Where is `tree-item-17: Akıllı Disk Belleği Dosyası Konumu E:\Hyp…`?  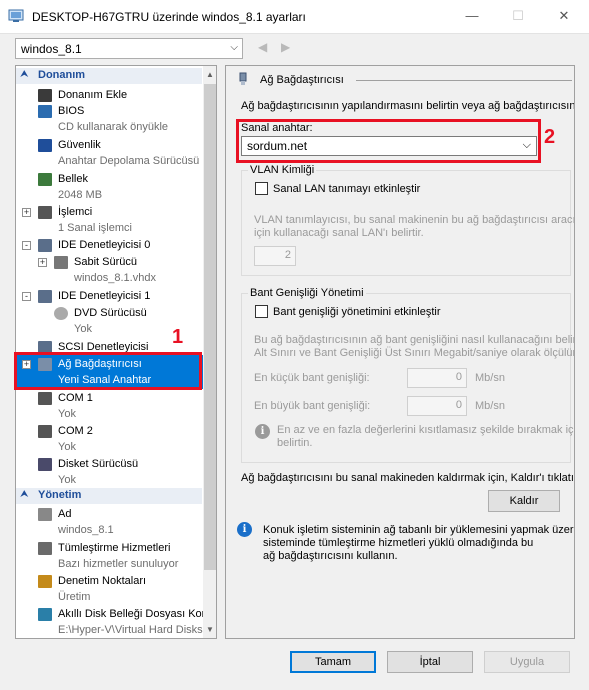
tree-item-17: Akıllı Disk Belleği Dosyası Konumu E:\Hyp… is located at coordinates (116, 622).